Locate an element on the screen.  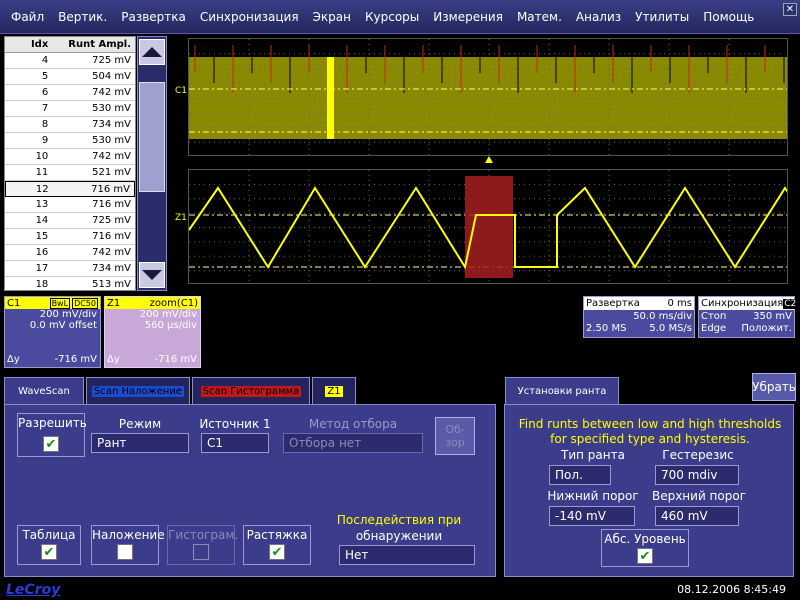
row-idx: 12 is located at coordinates (42, 189).